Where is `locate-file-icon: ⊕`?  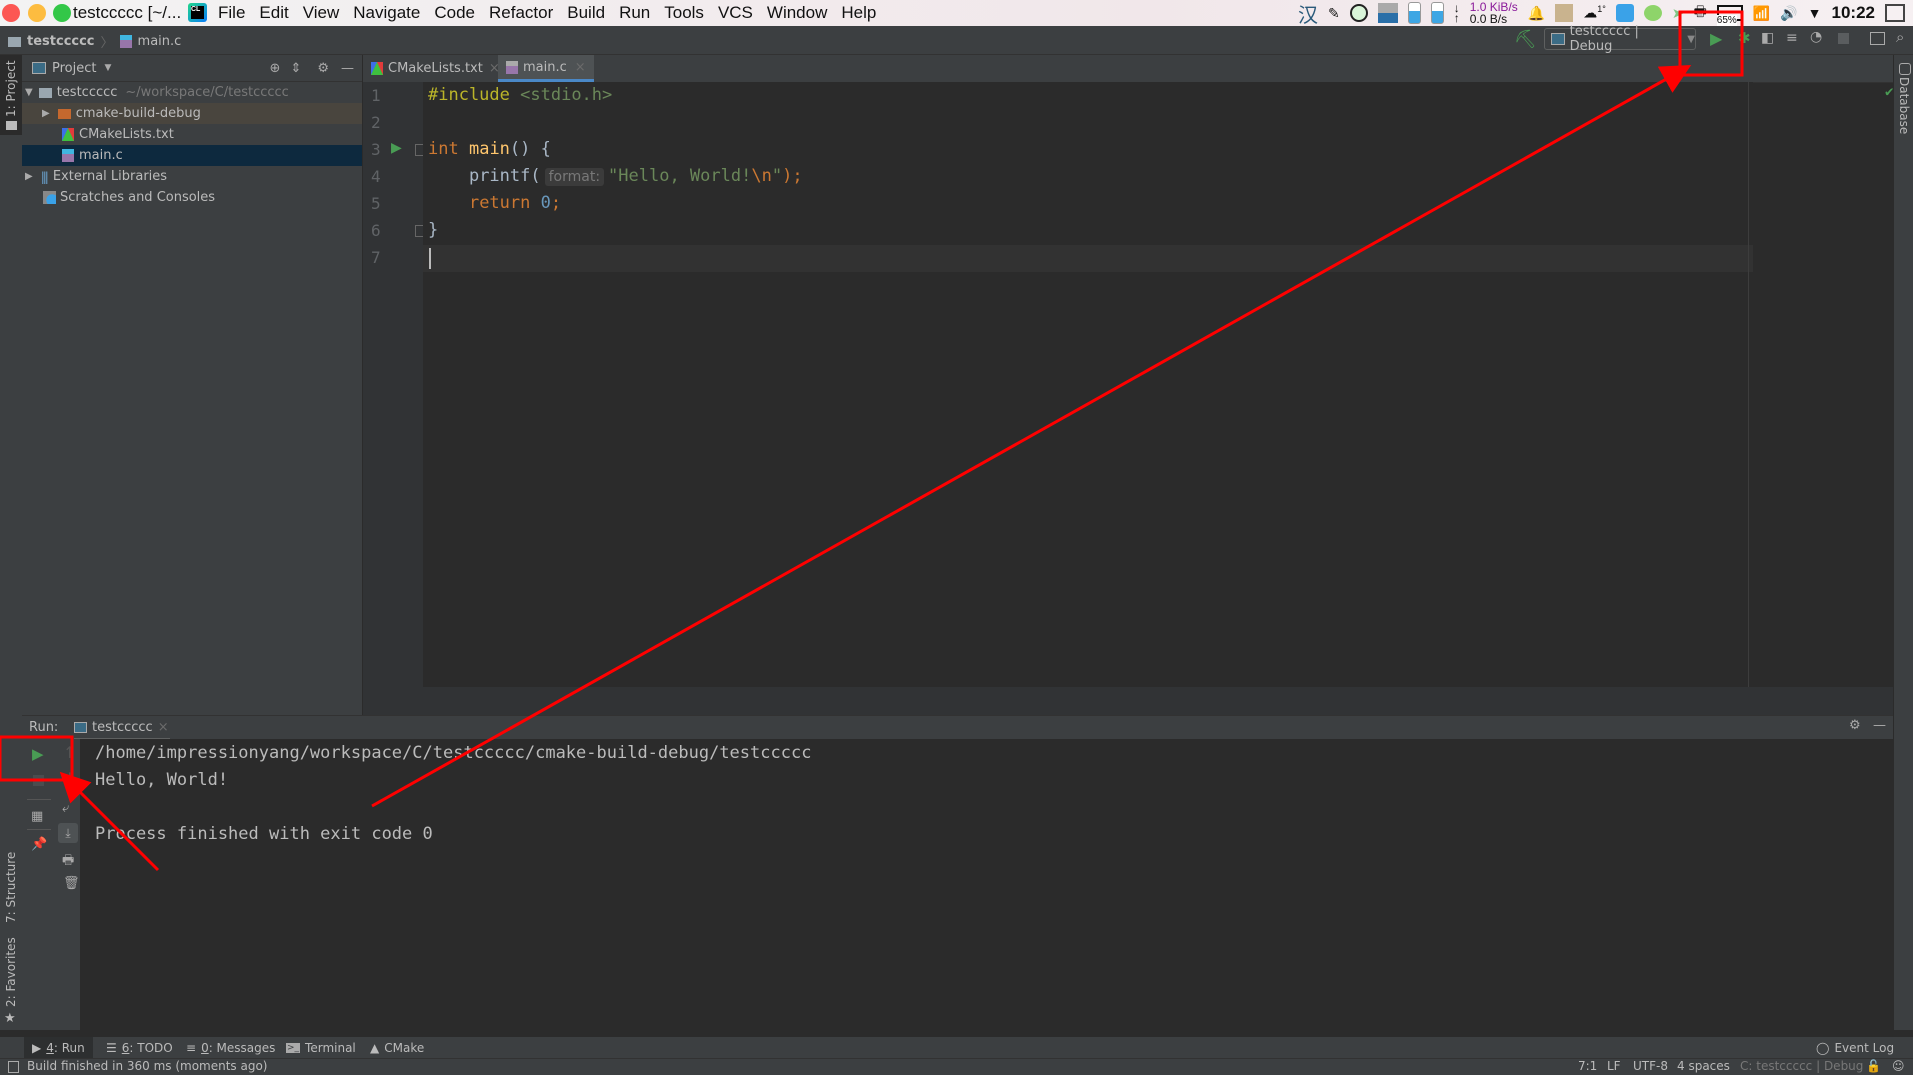 locate-file-icon: ⊕ is located at coordinates (275, 68).